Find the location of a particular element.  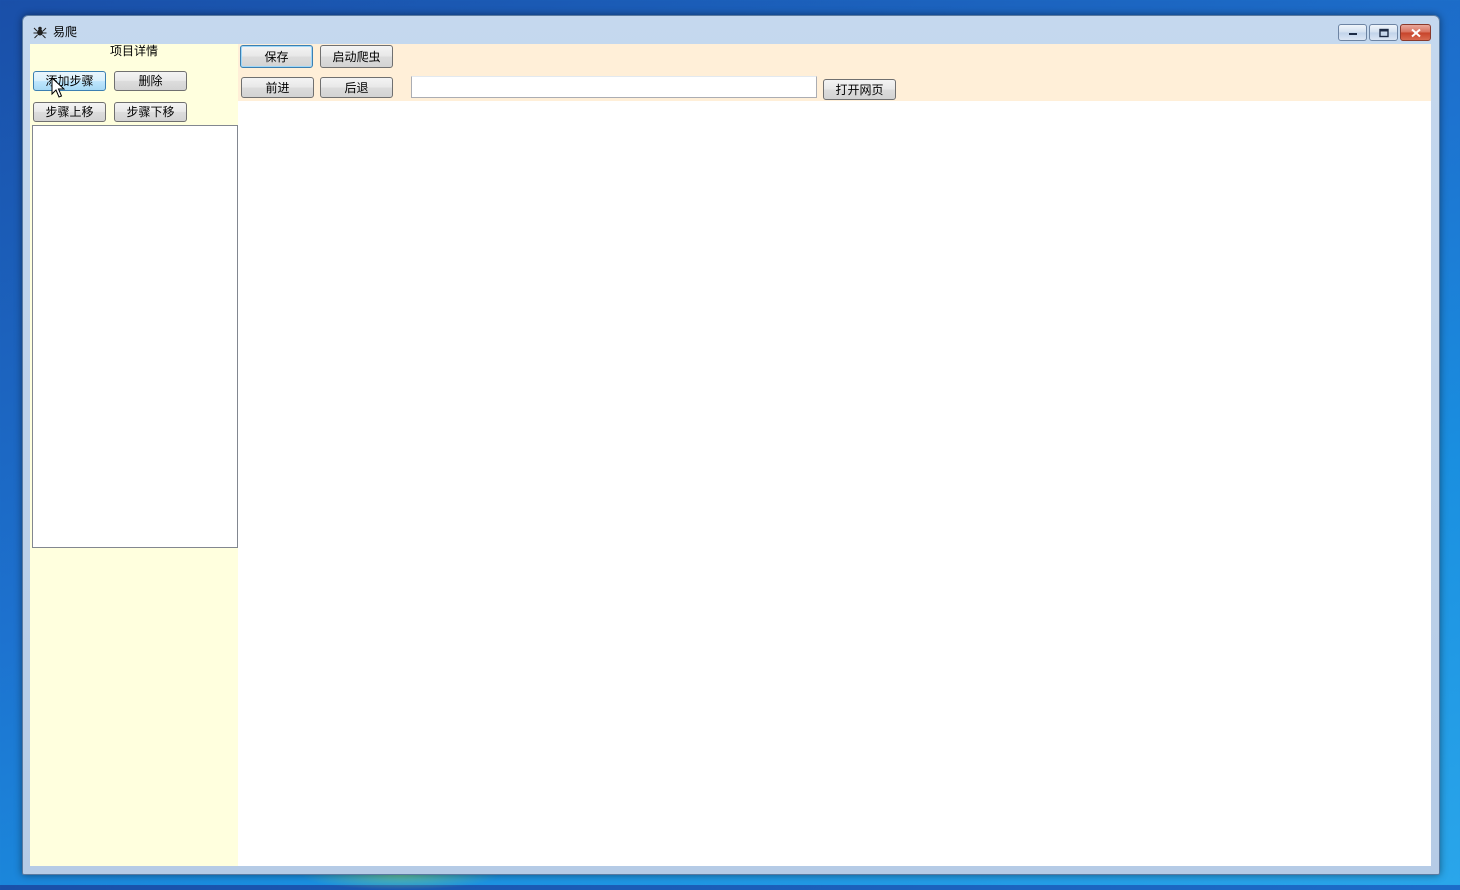

mouse-cursor-icon is located at coordinates (58, 87).